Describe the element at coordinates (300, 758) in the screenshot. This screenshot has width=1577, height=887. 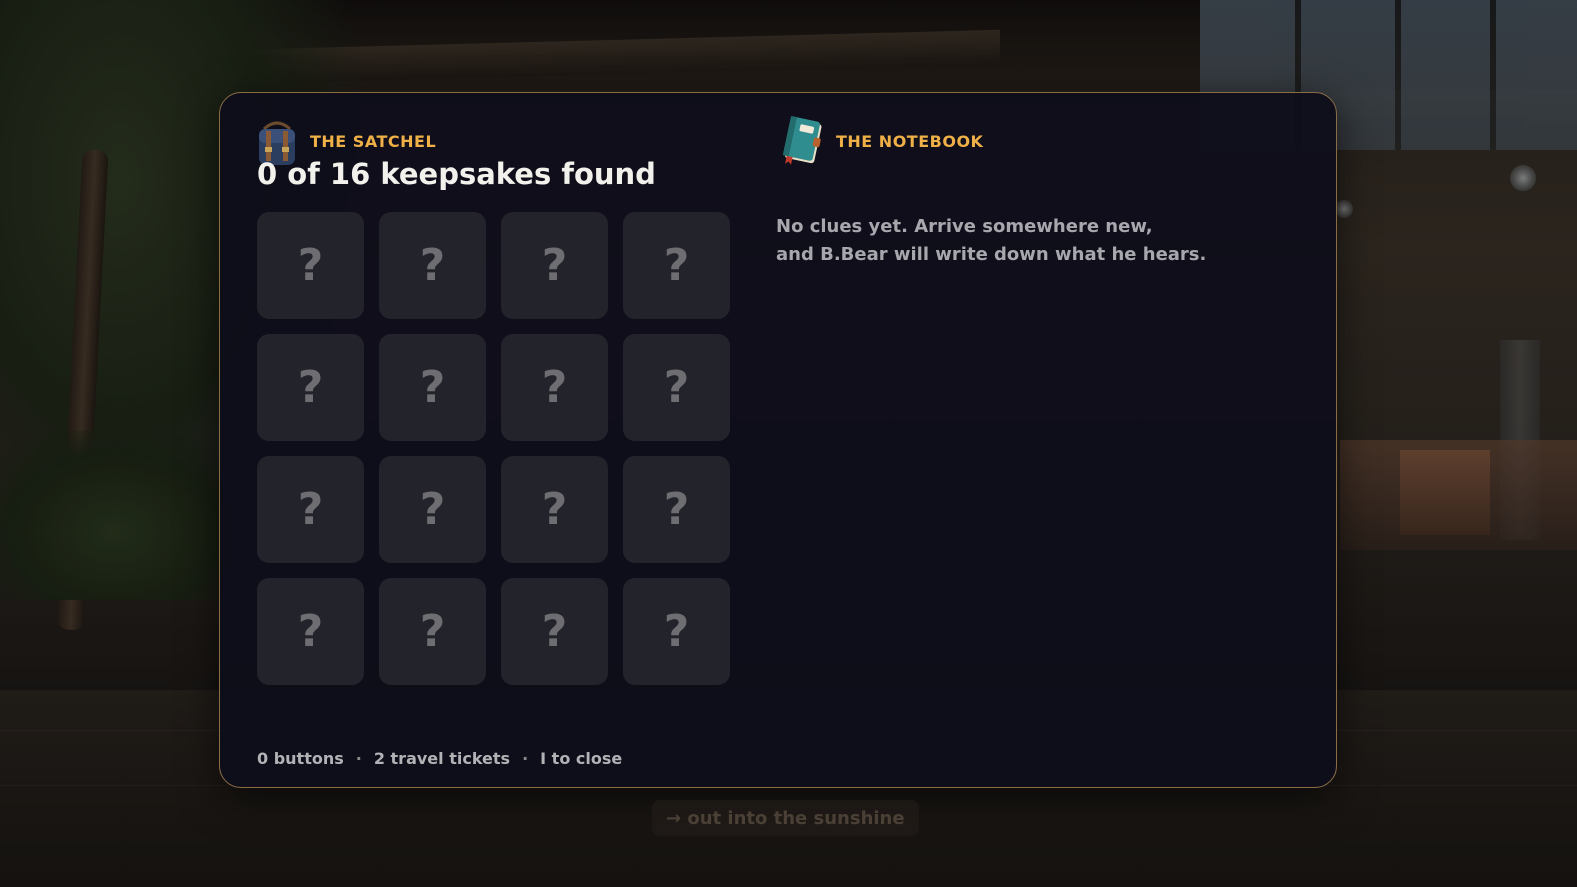
I see `buttons-count: 0 buttons` at that location.